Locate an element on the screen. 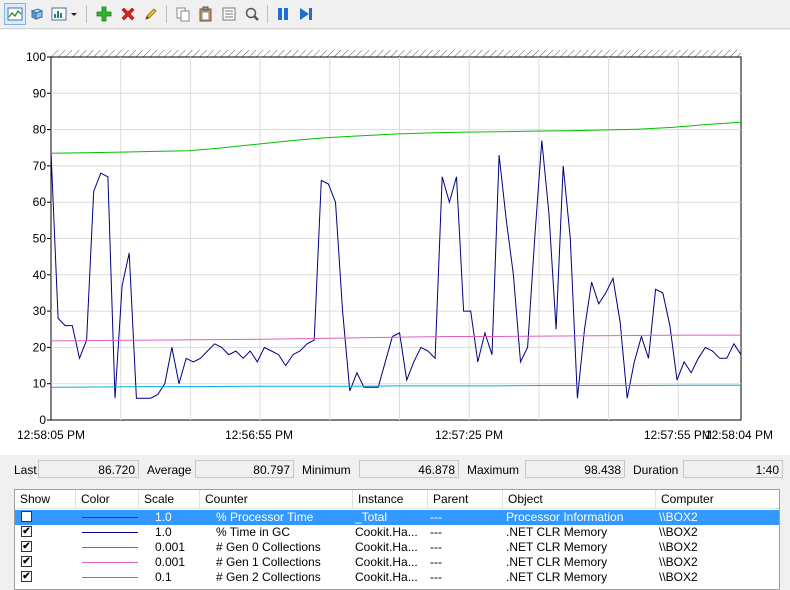 The width and height of the screenshot is (790, 590). x-tick-label: 12:56:55 PM is located at coordinates (259, 435).